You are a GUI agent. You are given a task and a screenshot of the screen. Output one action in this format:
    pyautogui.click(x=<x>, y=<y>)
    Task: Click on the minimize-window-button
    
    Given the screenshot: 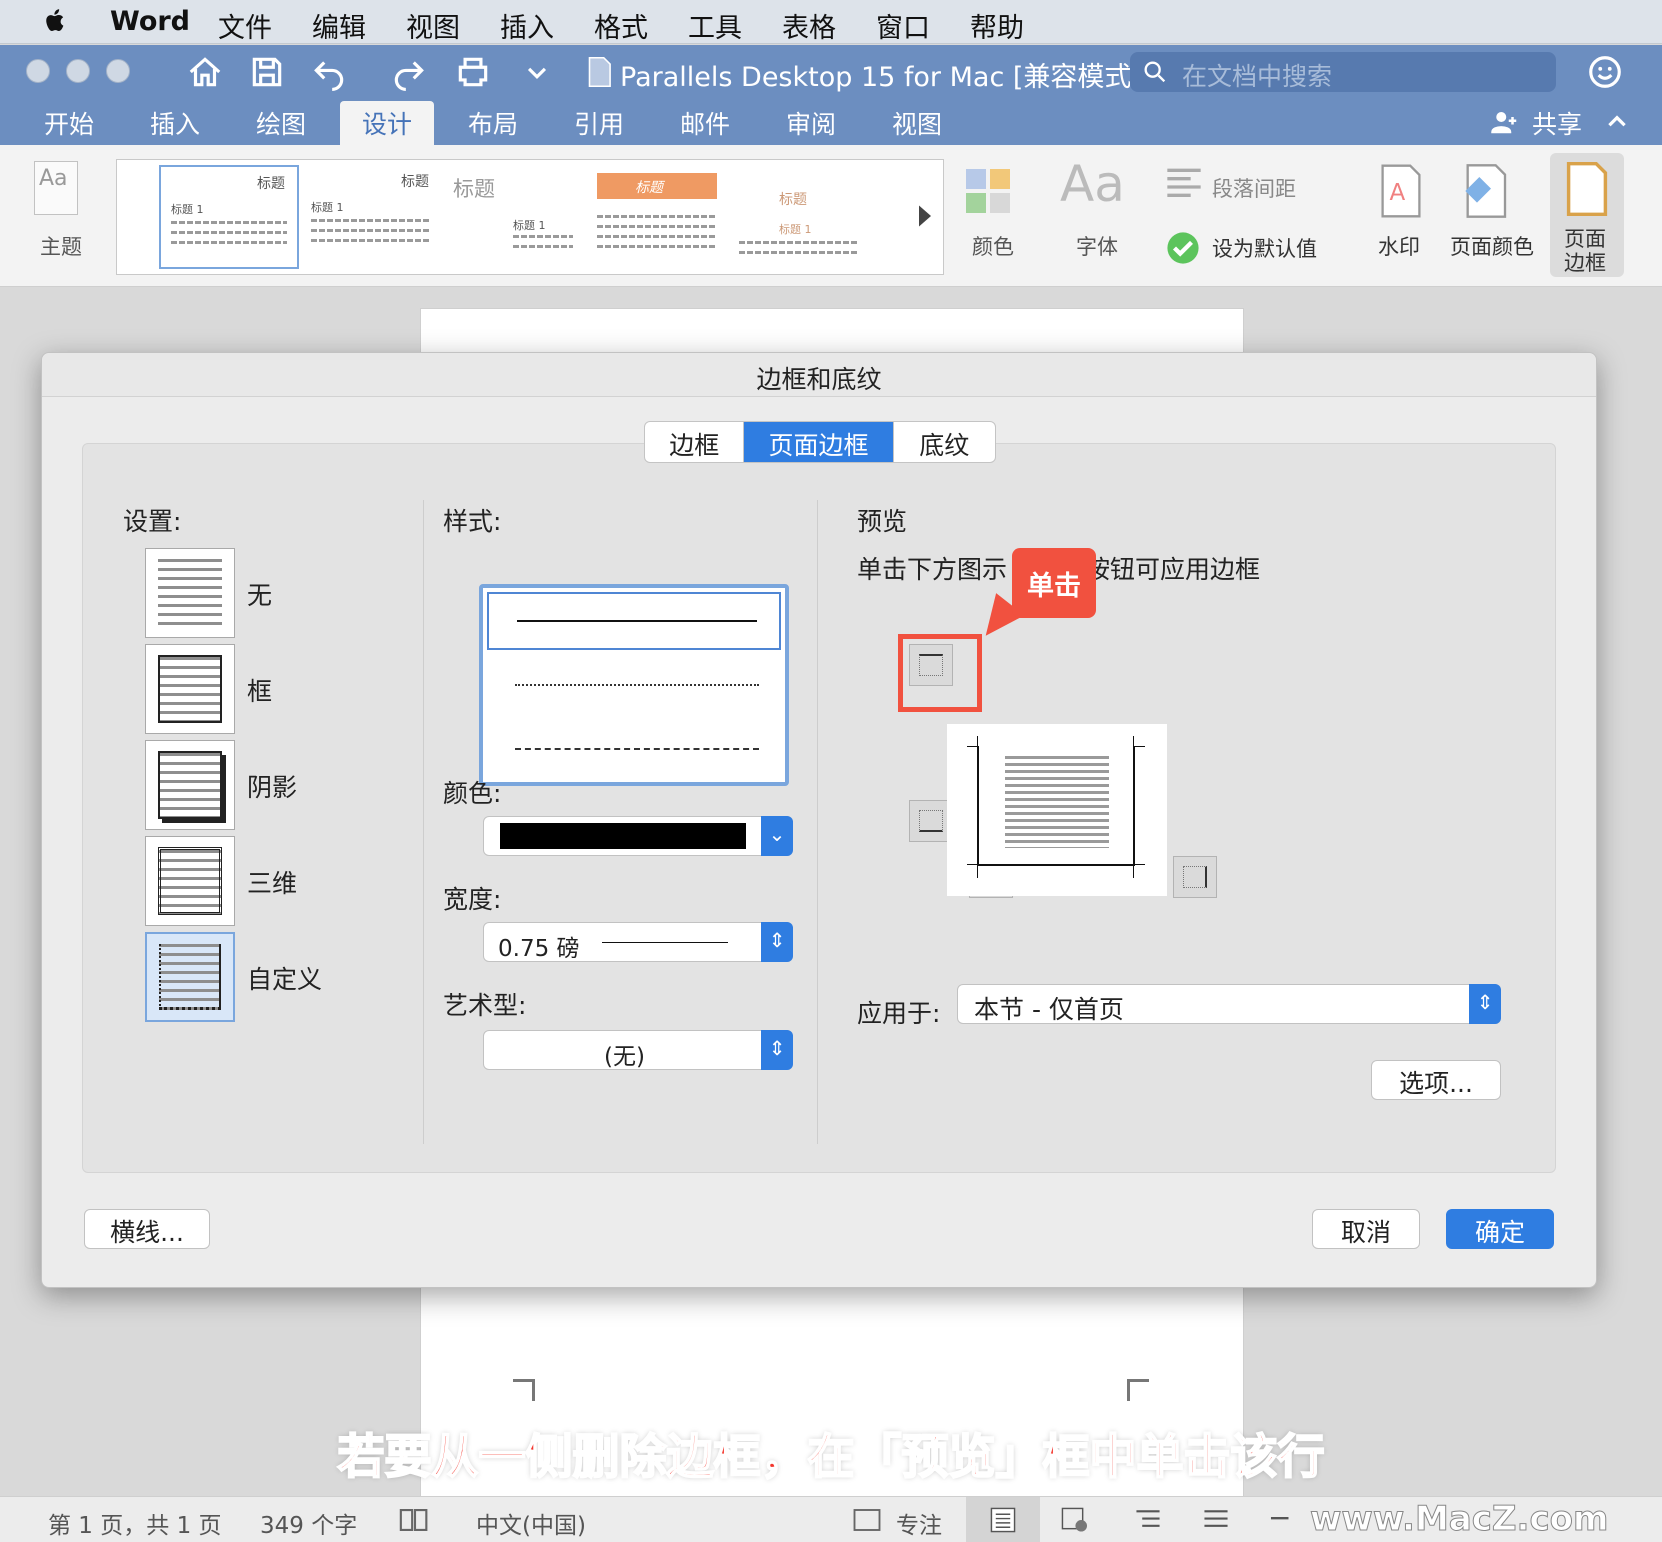 What is the action you would take?
    pyautogui.click(x=78, y=71)
    